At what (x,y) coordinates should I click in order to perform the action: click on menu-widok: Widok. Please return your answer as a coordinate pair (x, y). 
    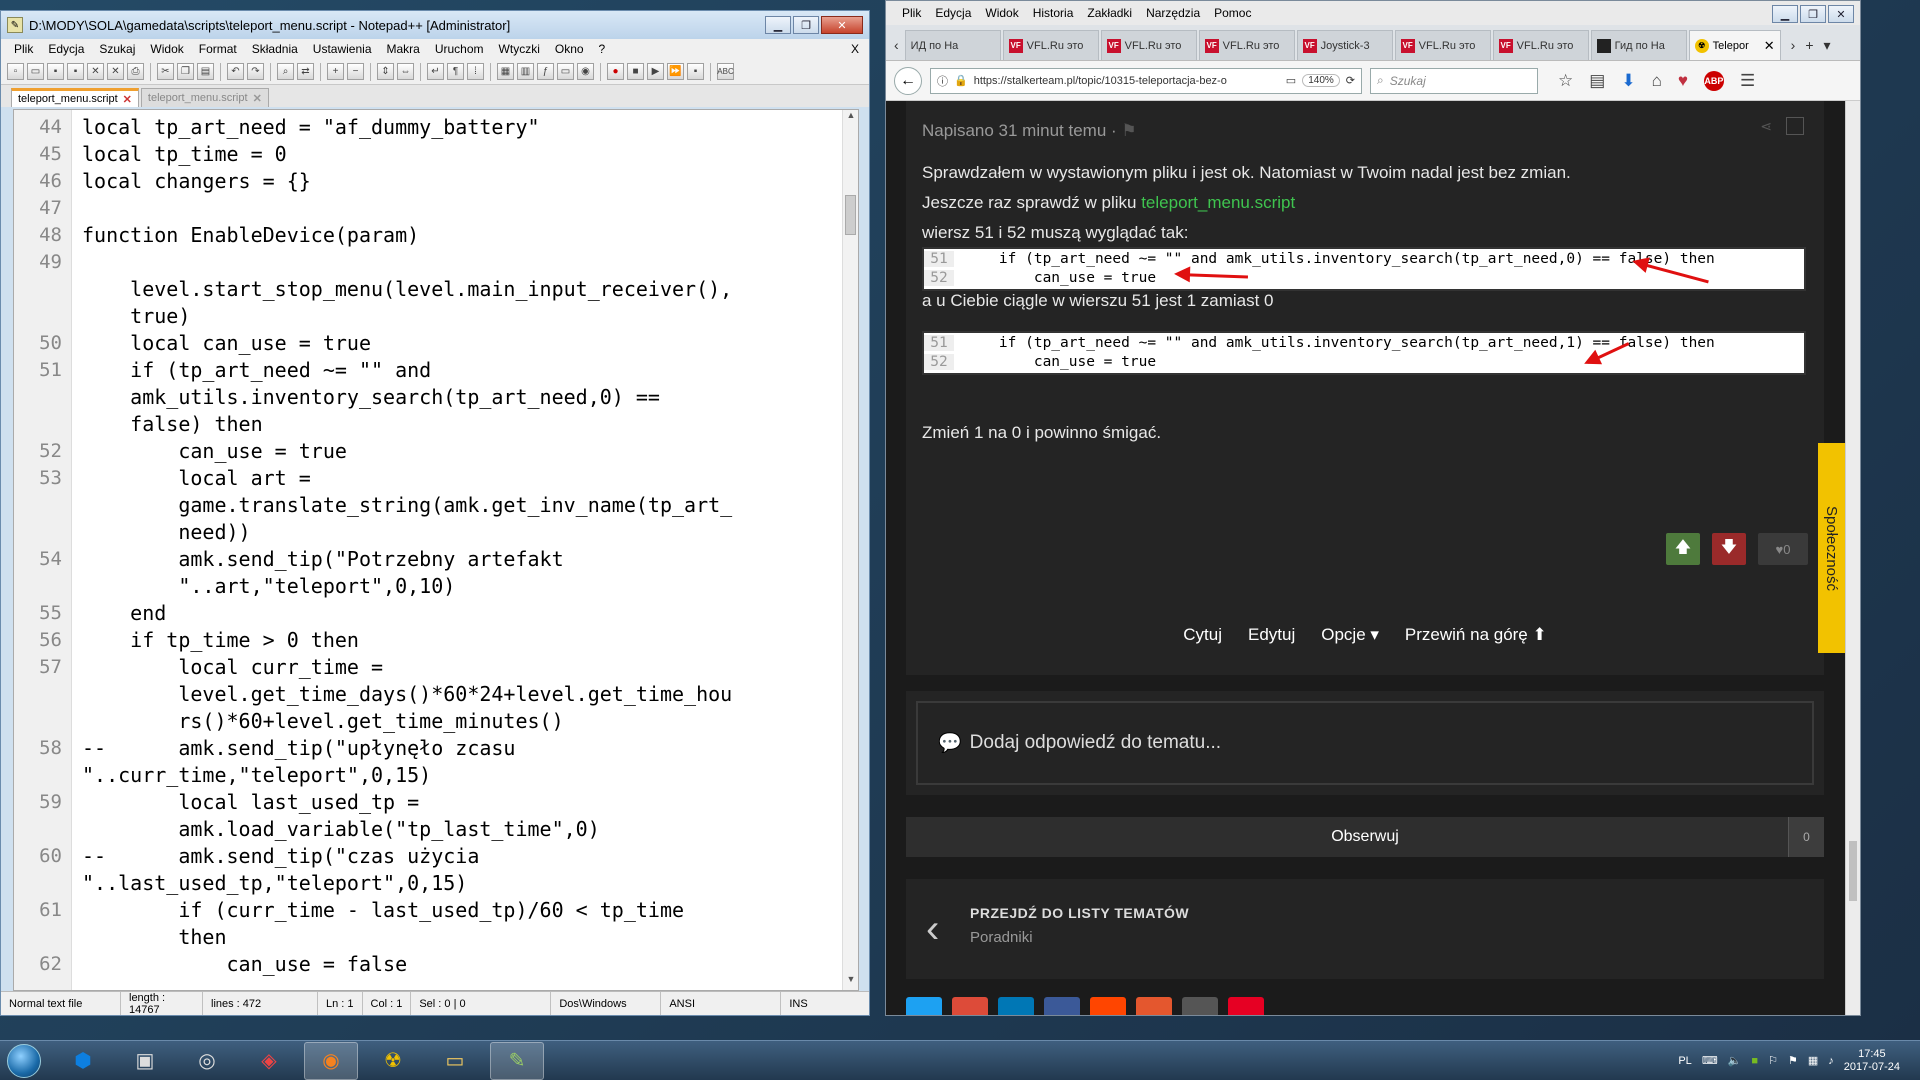
    Looking at the image, I should click on (167, 49).